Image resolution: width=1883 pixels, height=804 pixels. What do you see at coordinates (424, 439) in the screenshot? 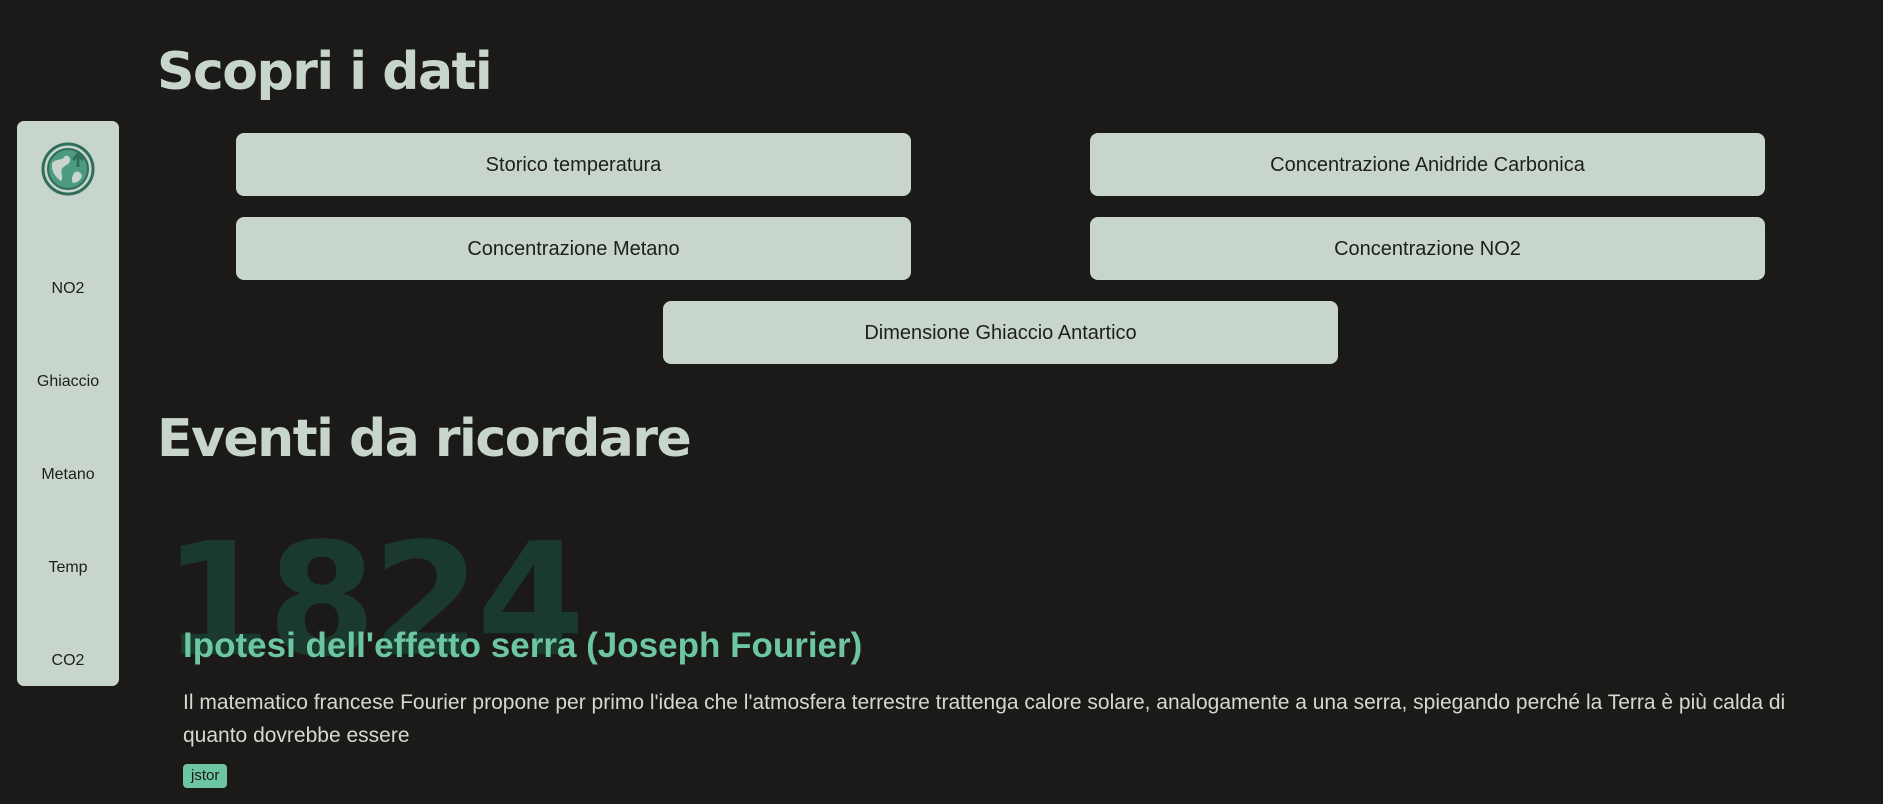
I see `events-section-title: Eventi da ricordare` at bounding box center [424, 439].